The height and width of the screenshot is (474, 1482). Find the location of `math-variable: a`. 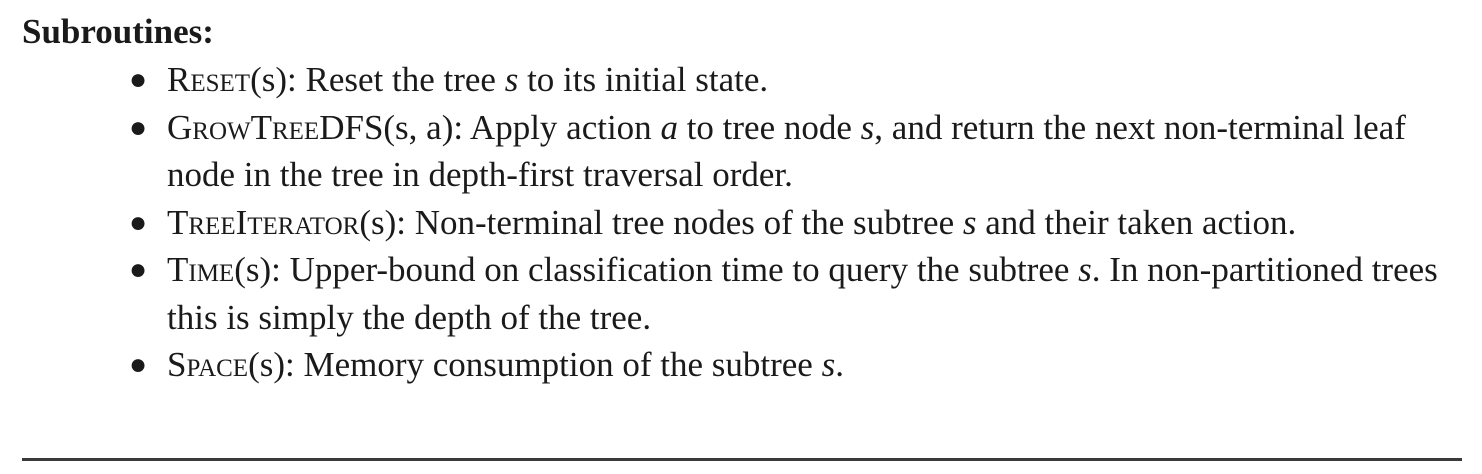

math-variable: a is located at coordinates (669, 127).